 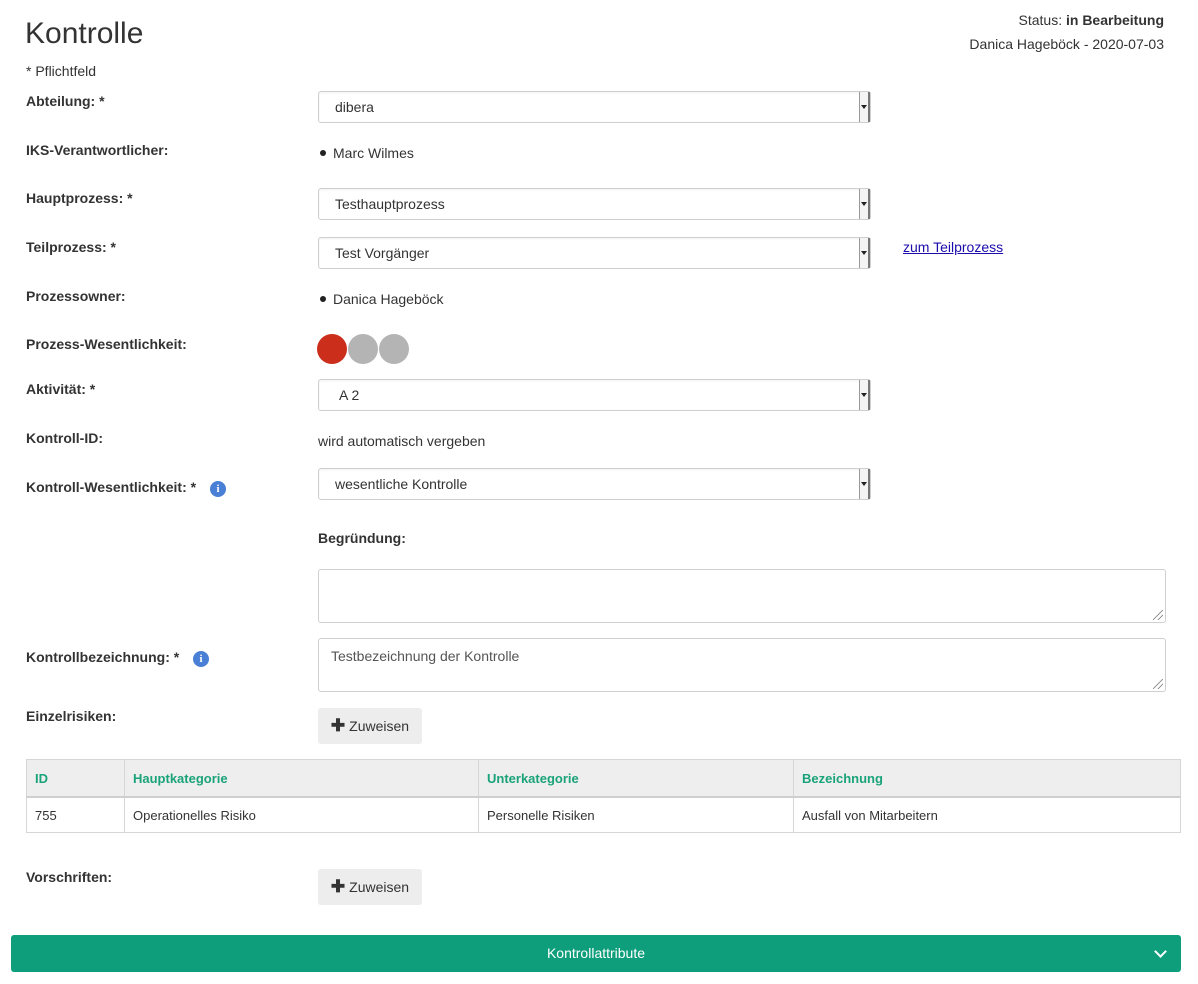 What do you see at coordinates (79, 198) in the screenshot?
I see `hauptprozess-label: Hauptprozess: *` at bounding box center [79, 198].